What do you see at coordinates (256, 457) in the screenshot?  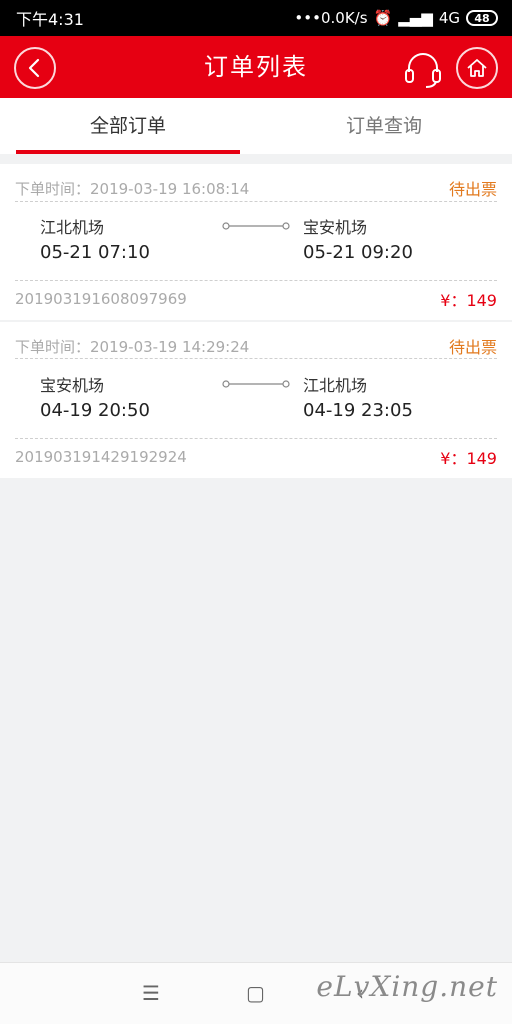 I see `order-footer: 201903191429192924 ¥：149` at bounding box center [256, 457].